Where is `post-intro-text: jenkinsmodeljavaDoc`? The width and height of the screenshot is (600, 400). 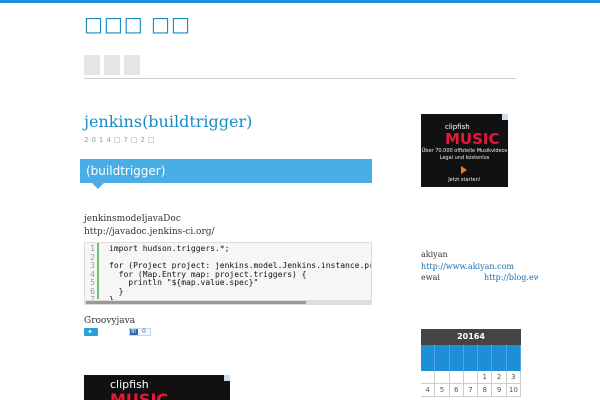 post-intro-text: jenkinsmodeljavaDoc is located at coordinates (132, 219).